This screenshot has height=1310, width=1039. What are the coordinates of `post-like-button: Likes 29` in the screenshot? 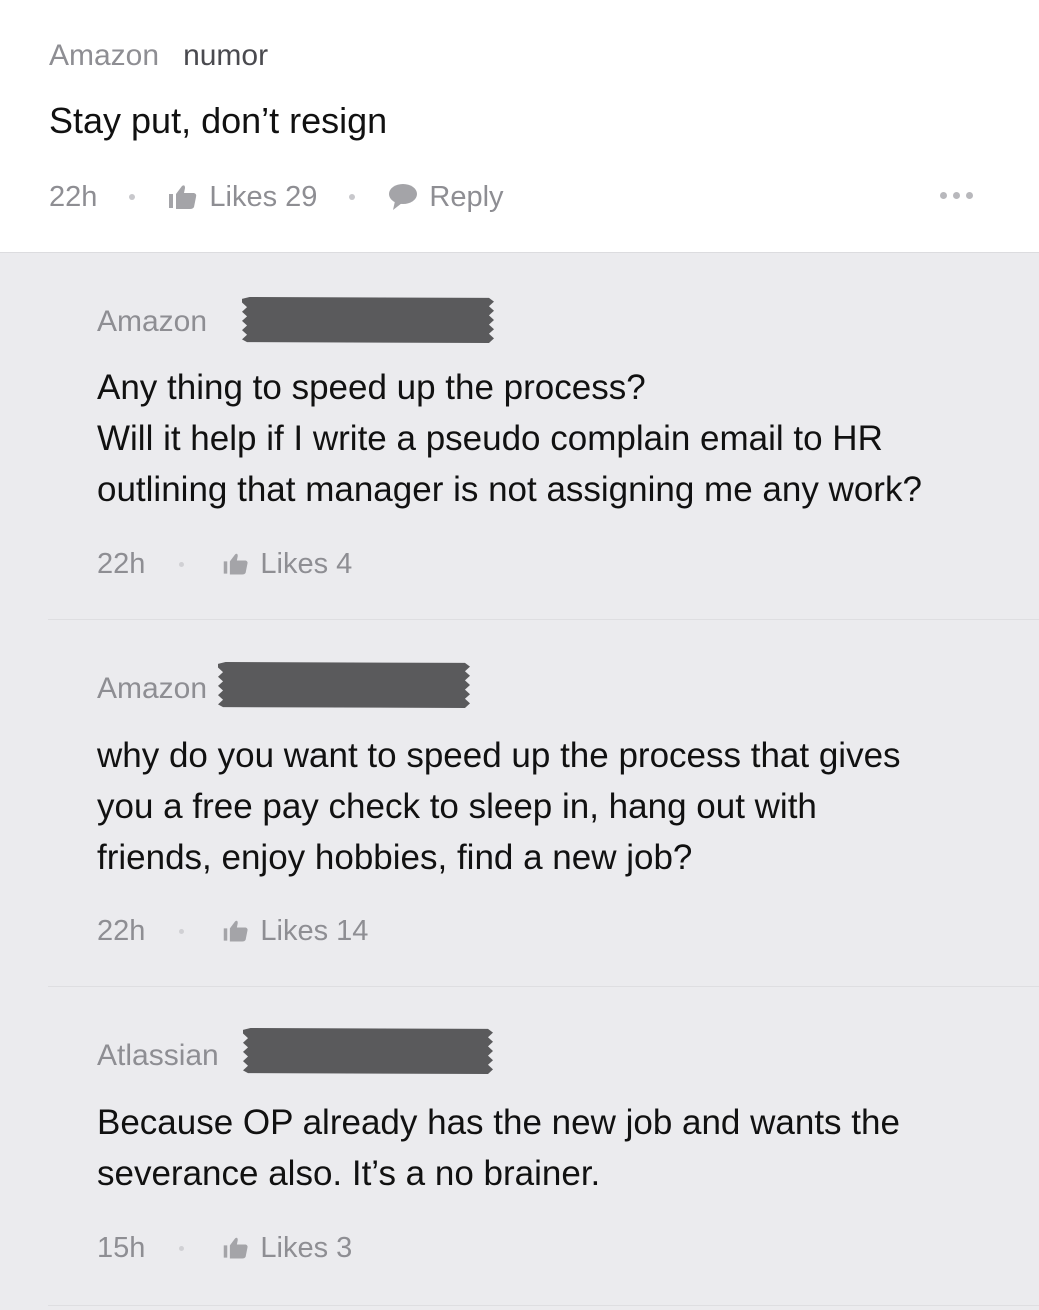 It's located at (242, 197).